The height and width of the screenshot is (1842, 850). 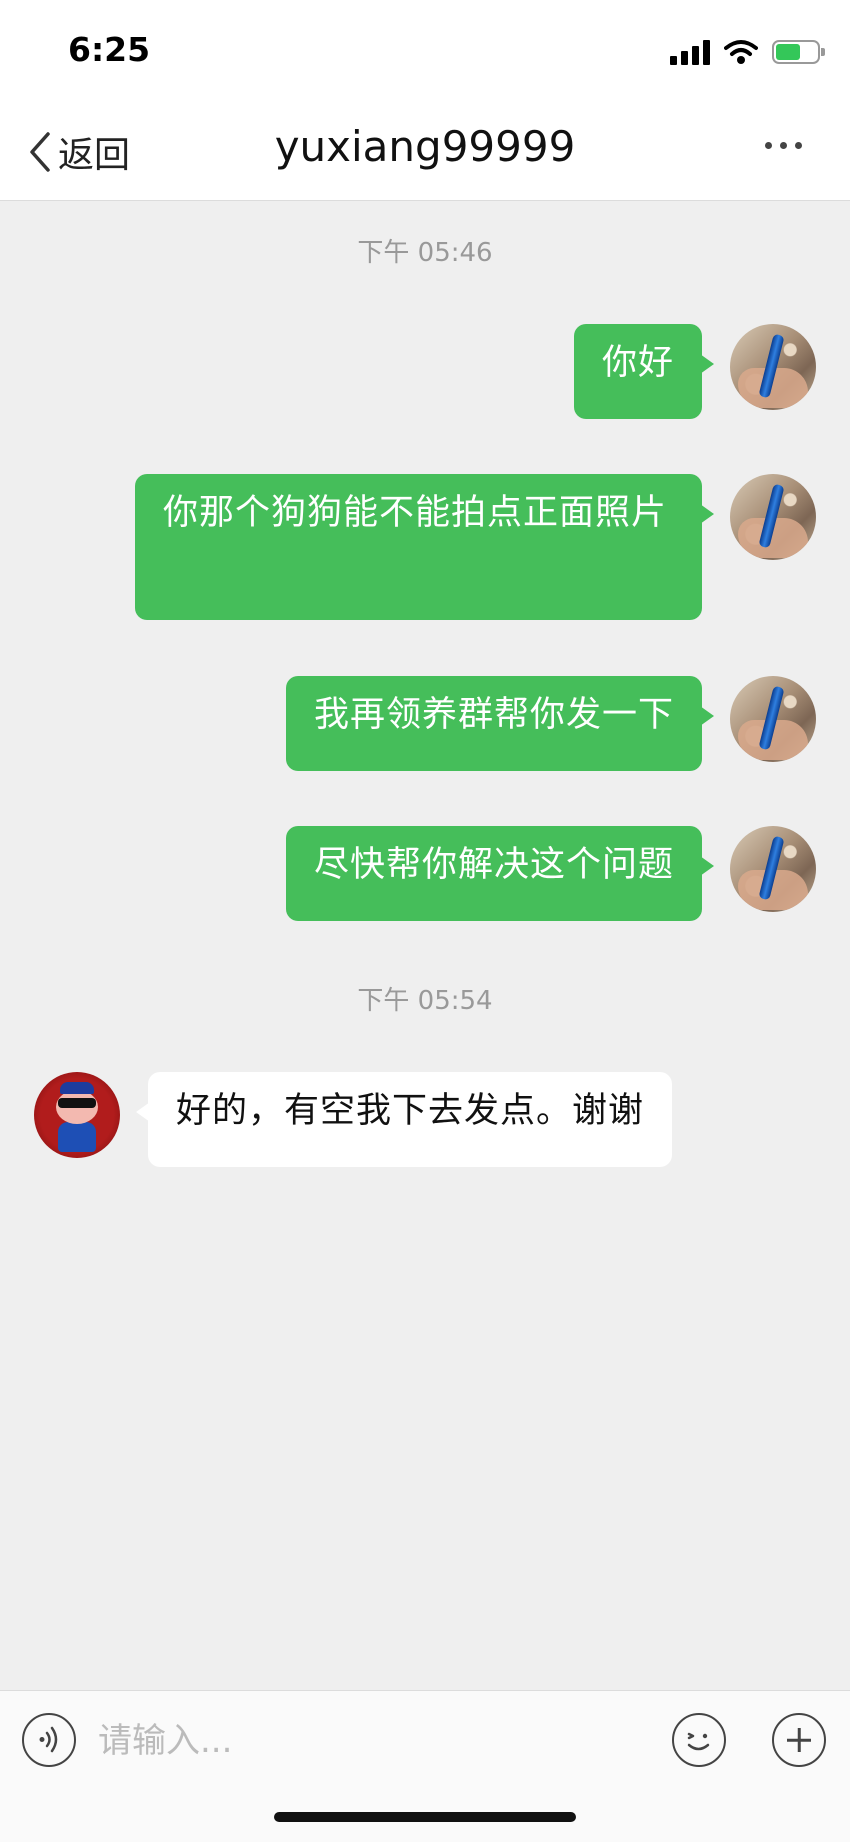 I want to click on chat-title: yuxiang99999, so click(x=425, y=146).